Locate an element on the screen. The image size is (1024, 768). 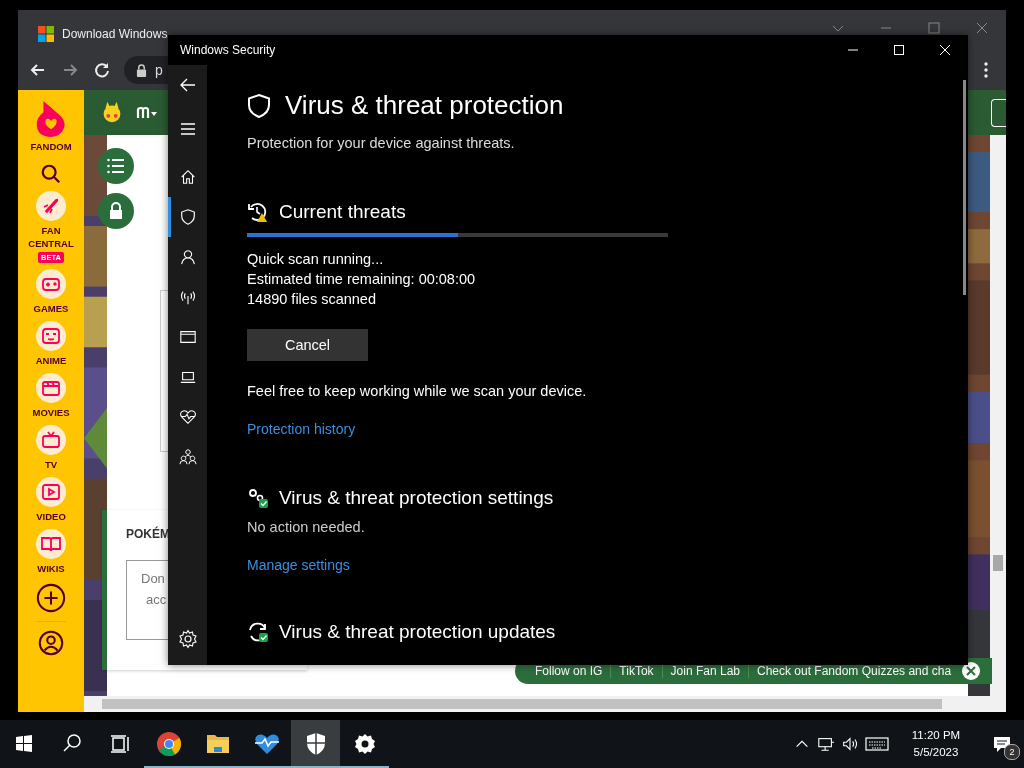
page-subtitle: Protection for your device against threats. is located at coordinates (381, 143).